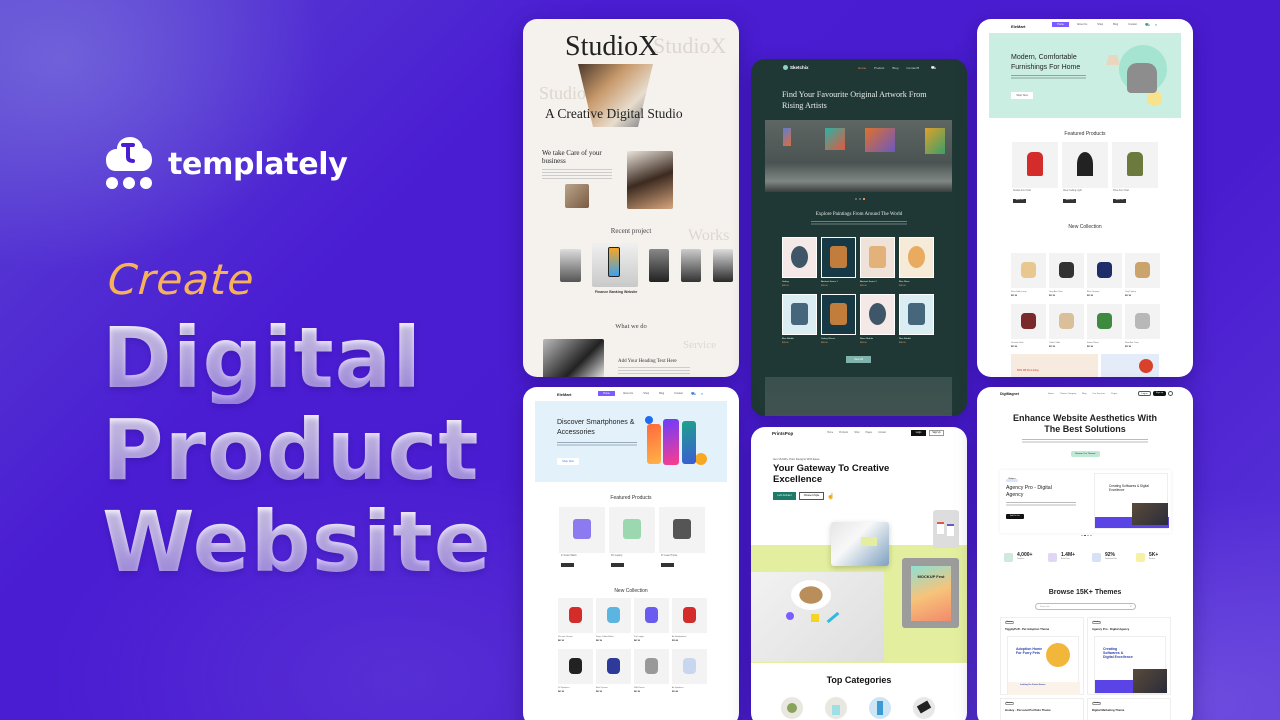 The height and width of the screenshot is (720, 1280). What do you see at coordinates (879, 68) in the screenshot?
I see `nav-link: Product` at bounding box center [879, 68].